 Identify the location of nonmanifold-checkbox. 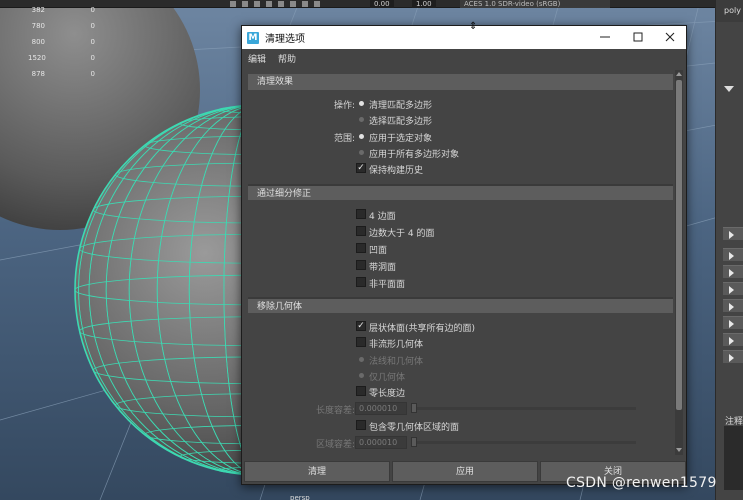
(361, 342).